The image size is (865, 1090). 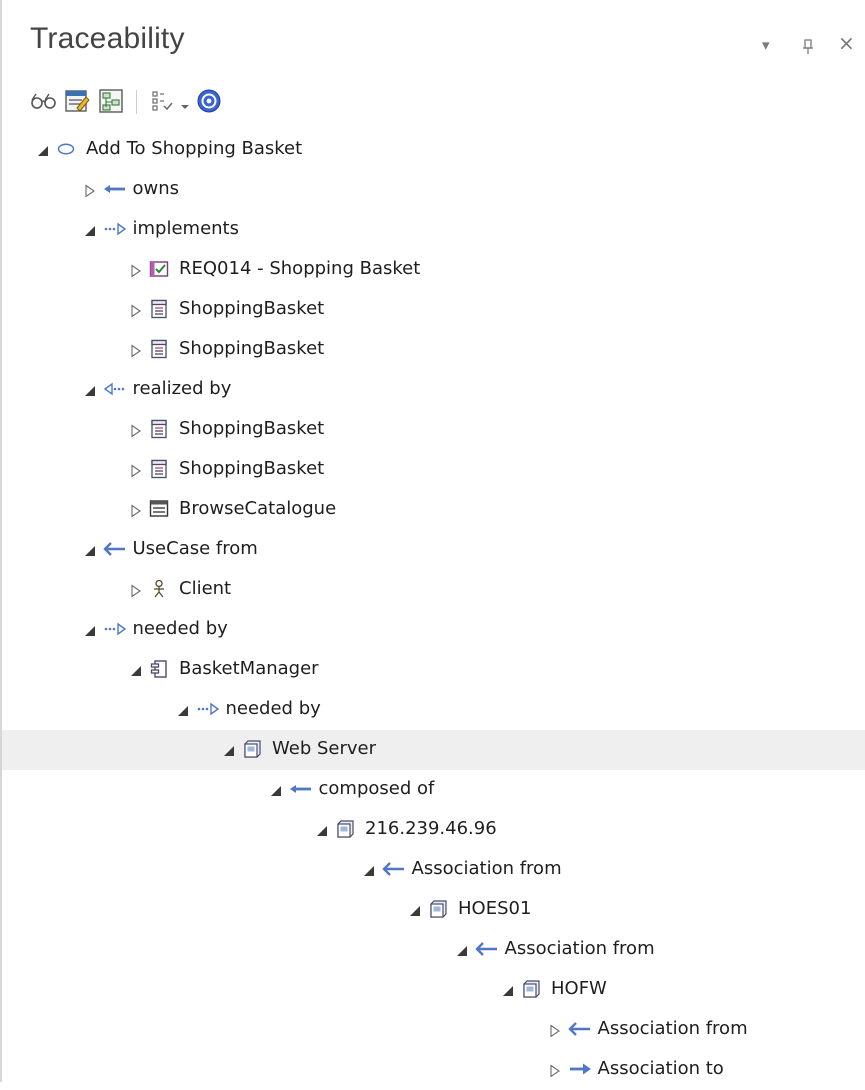 What do you see at coordinates (66, 149) in the screenshot?
I see `use-case-icon` at bounding box center [66, 149].